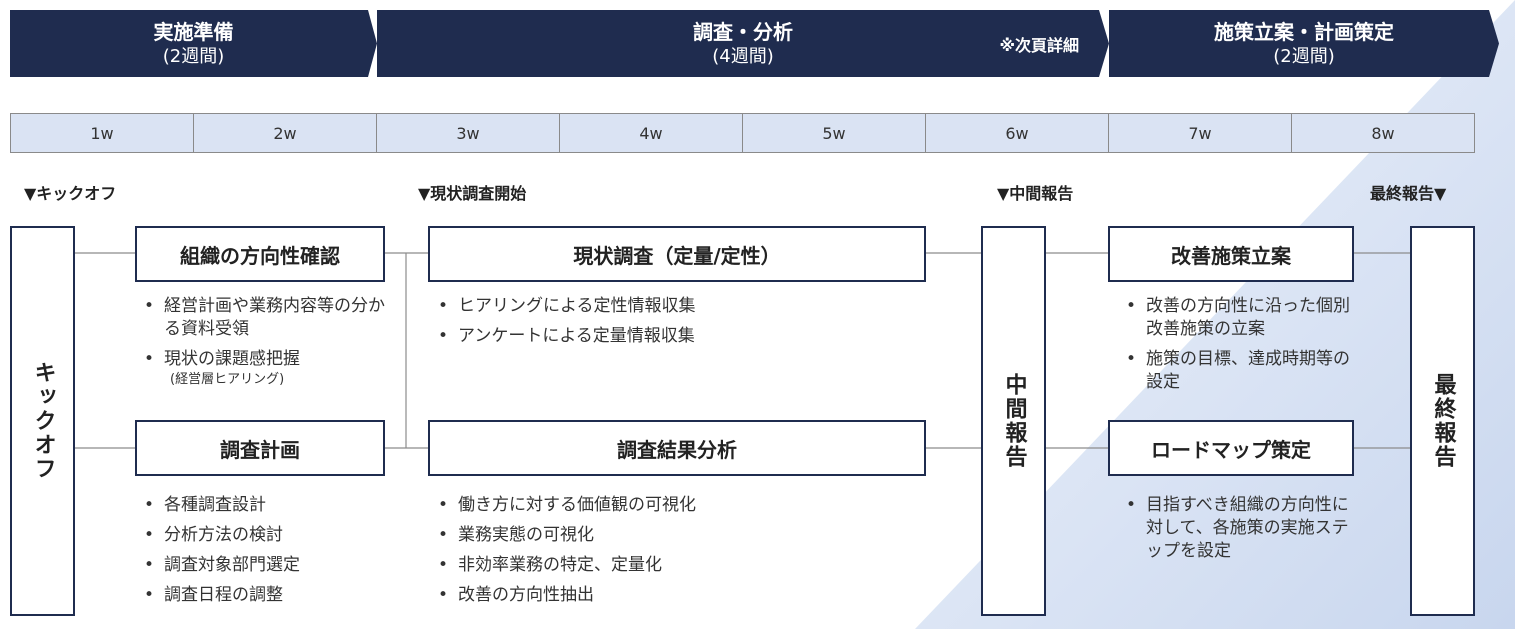 Image resolution: width=1515 pixels, height=629 pixels. I want to click on phase-survey-analysis: 調査・分析 (4週間) ※次頁詳細, so click(743, 43).